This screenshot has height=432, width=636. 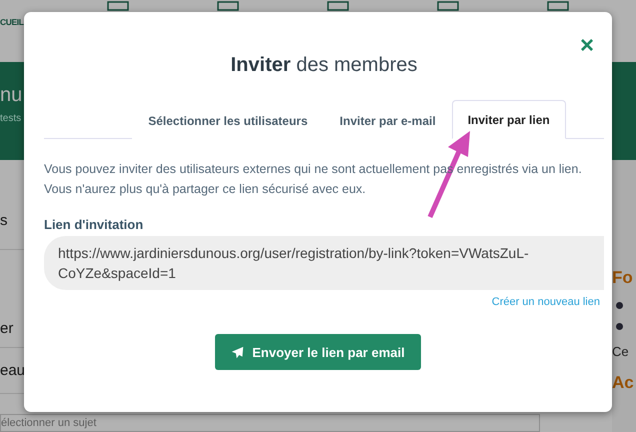 I want to click on section-heading: Fo, so click(x=623, y=278).